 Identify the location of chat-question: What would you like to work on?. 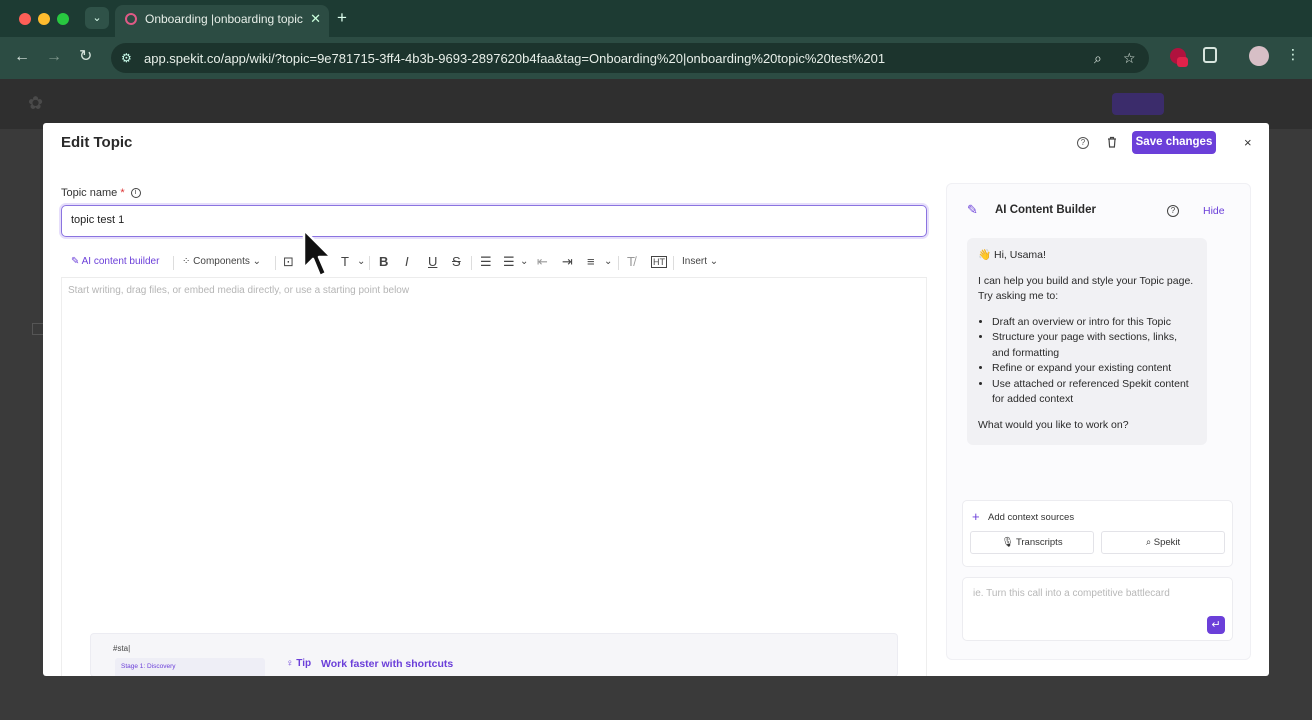
(1053, 424).